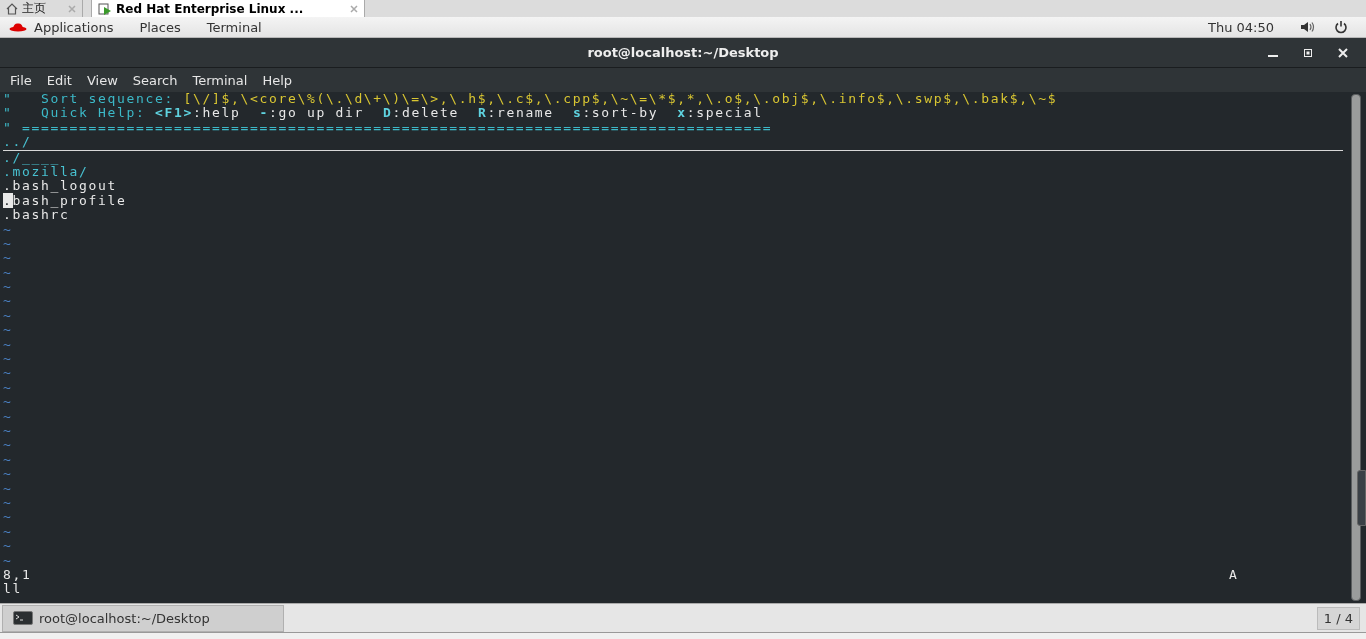 The height and width of the screenshot is (639, 1366). I want to click on taskbar-window-button: root@localhost:~/Desktop, so click(143, 618).